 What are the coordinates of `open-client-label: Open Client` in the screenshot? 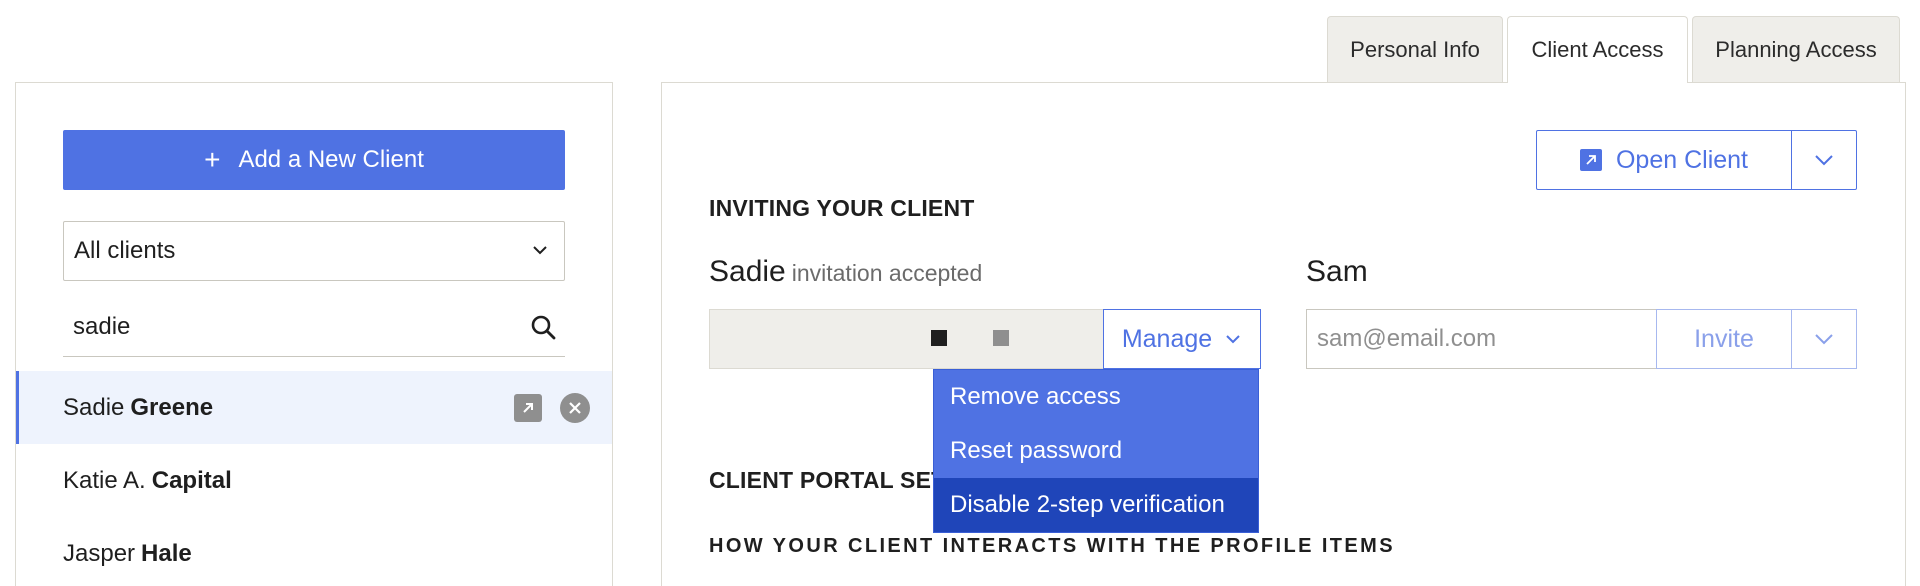 It's located at (1682, 159).